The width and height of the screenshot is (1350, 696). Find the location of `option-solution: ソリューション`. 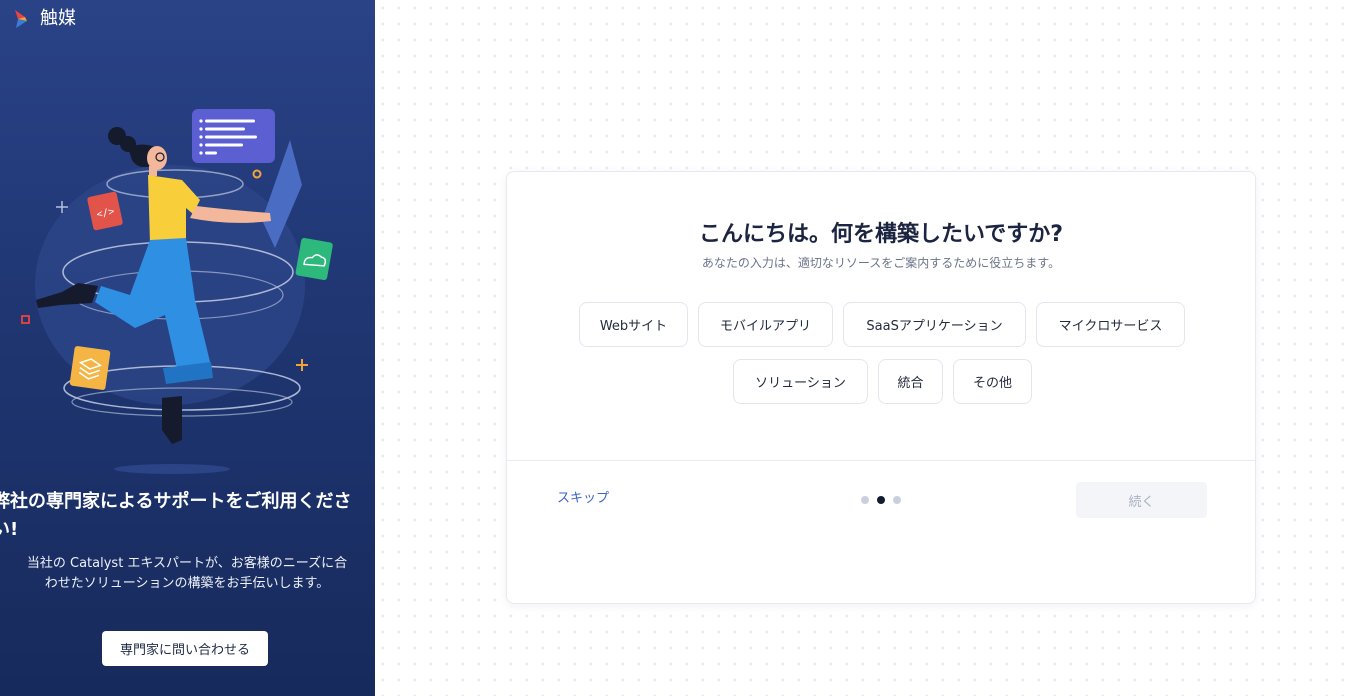

option-solution: ソリューション is located at coordinates (800, 381).